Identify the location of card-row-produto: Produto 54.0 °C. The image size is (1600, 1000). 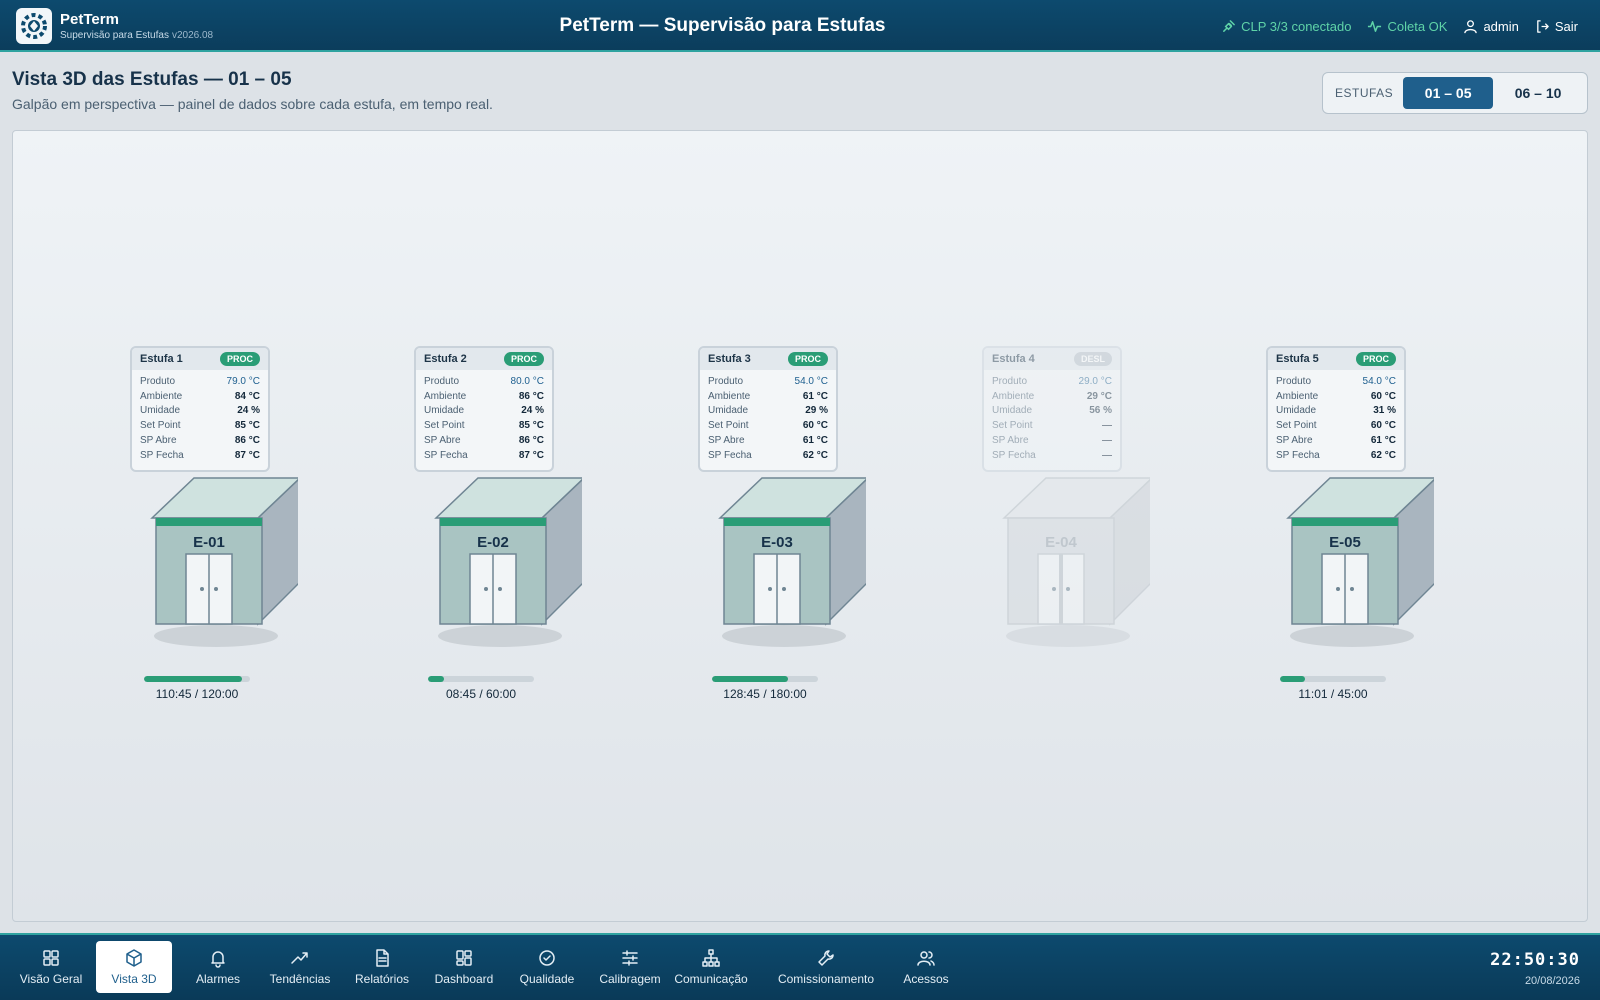
(768, 381).